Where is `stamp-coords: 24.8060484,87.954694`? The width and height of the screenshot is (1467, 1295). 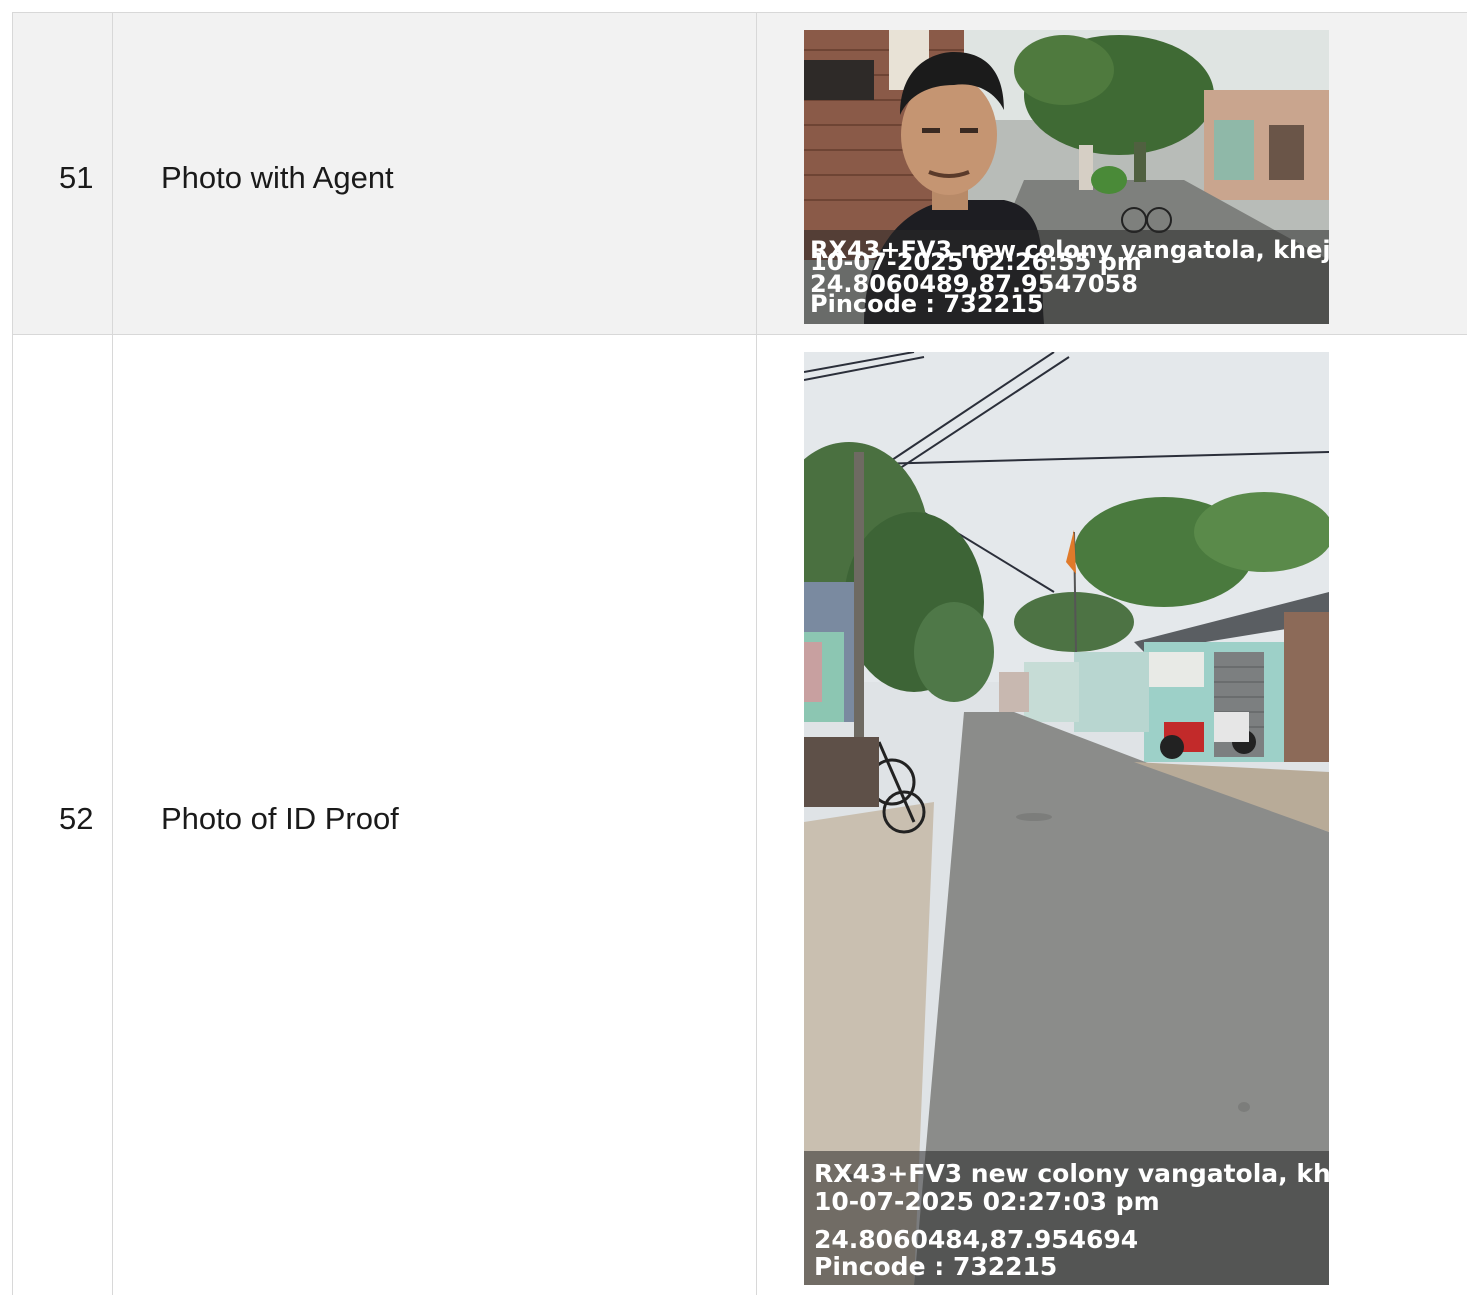 stamp-coords: 24.8060484,87.954694 is located at coordinates (976, 1239).